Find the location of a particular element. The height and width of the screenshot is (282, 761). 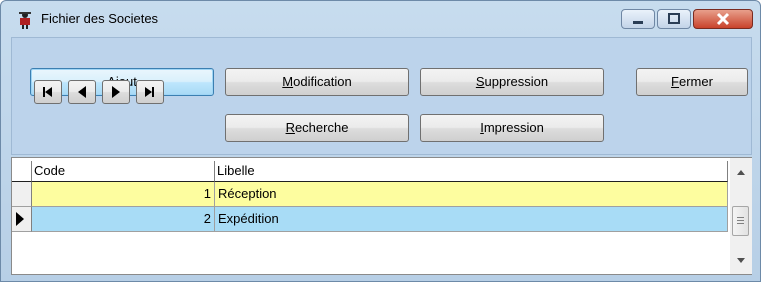

next-record-icon is located at coordinates (116, 92).